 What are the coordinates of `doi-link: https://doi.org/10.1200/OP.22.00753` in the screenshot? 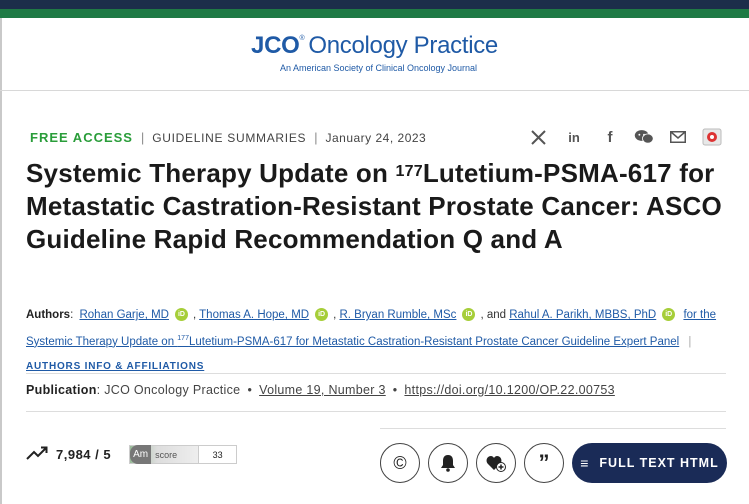 It's located at (509, 390).